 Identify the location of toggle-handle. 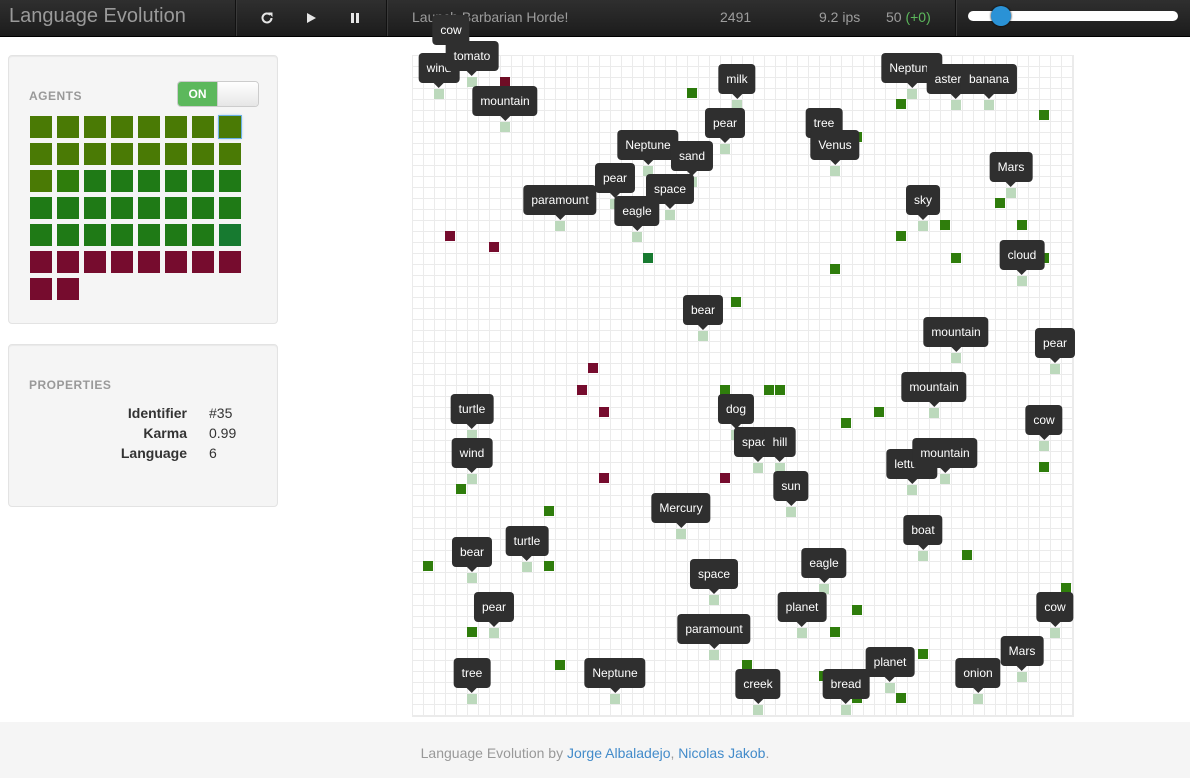
(237, 94).